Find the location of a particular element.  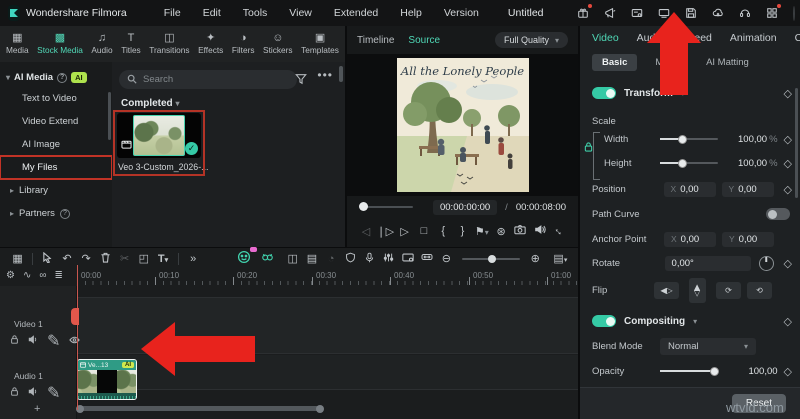

sidebar-scrollbar is located at coordinates (109, 116).